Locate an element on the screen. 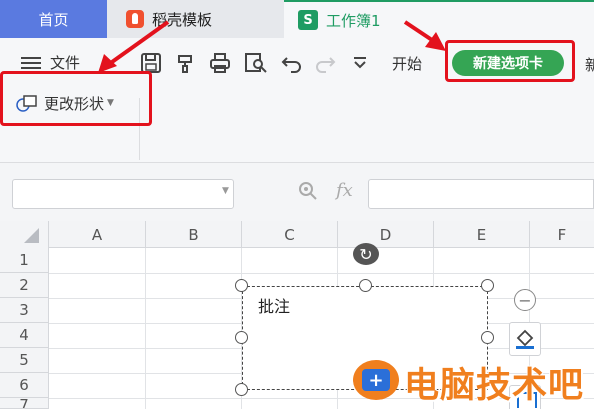 The image size is (594, 409). resize-handle-left is located at coordinates (241, 337).